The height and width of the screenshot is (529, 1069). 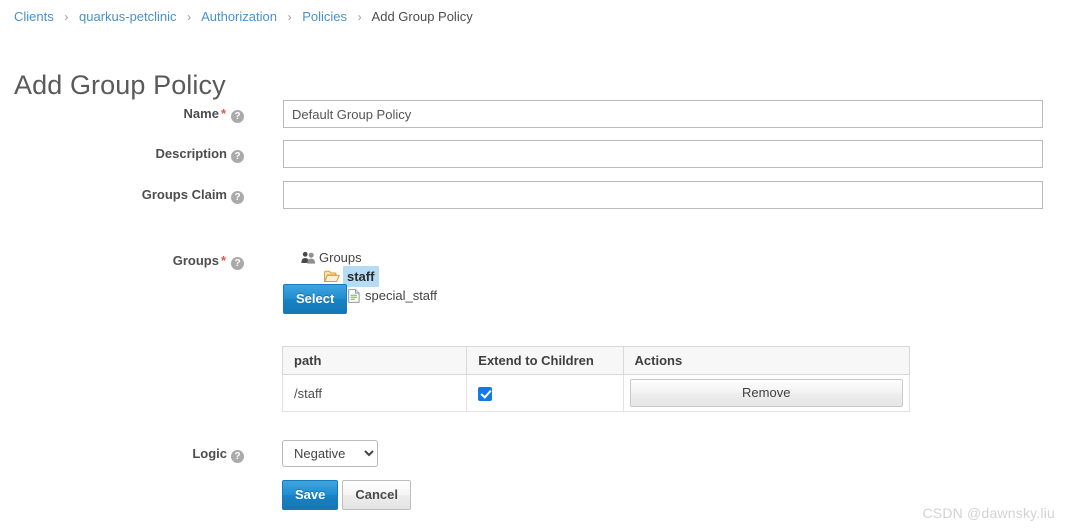 What do you see at coordinates (545, 360) in the screenshot?
I see `column-header-extend-to-children: Extend to Children` at bounding box center [545, 360].